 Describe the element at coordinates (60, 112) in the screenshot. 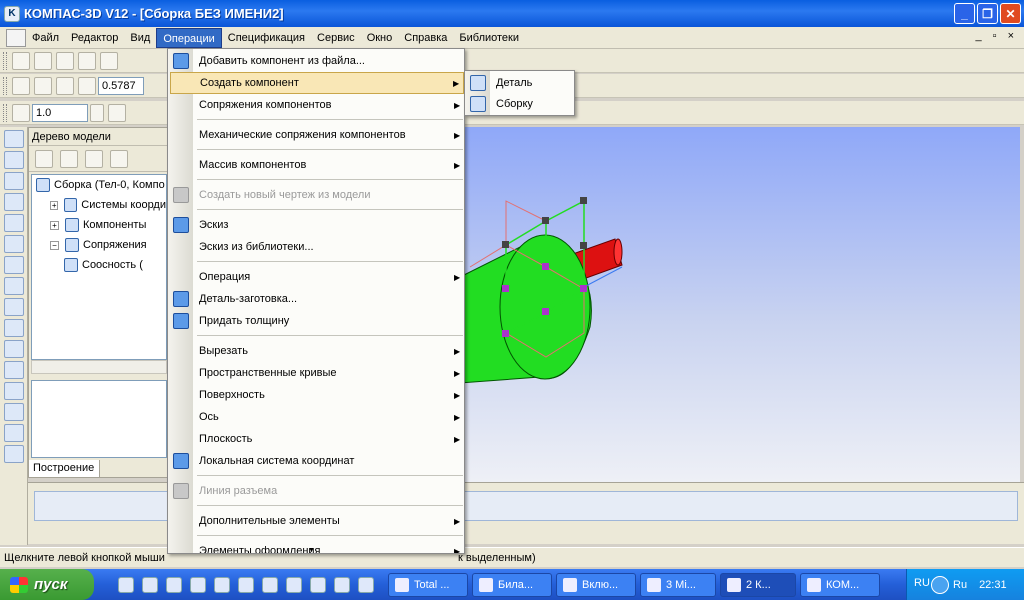

I see `step-input: 1.0` at that location.